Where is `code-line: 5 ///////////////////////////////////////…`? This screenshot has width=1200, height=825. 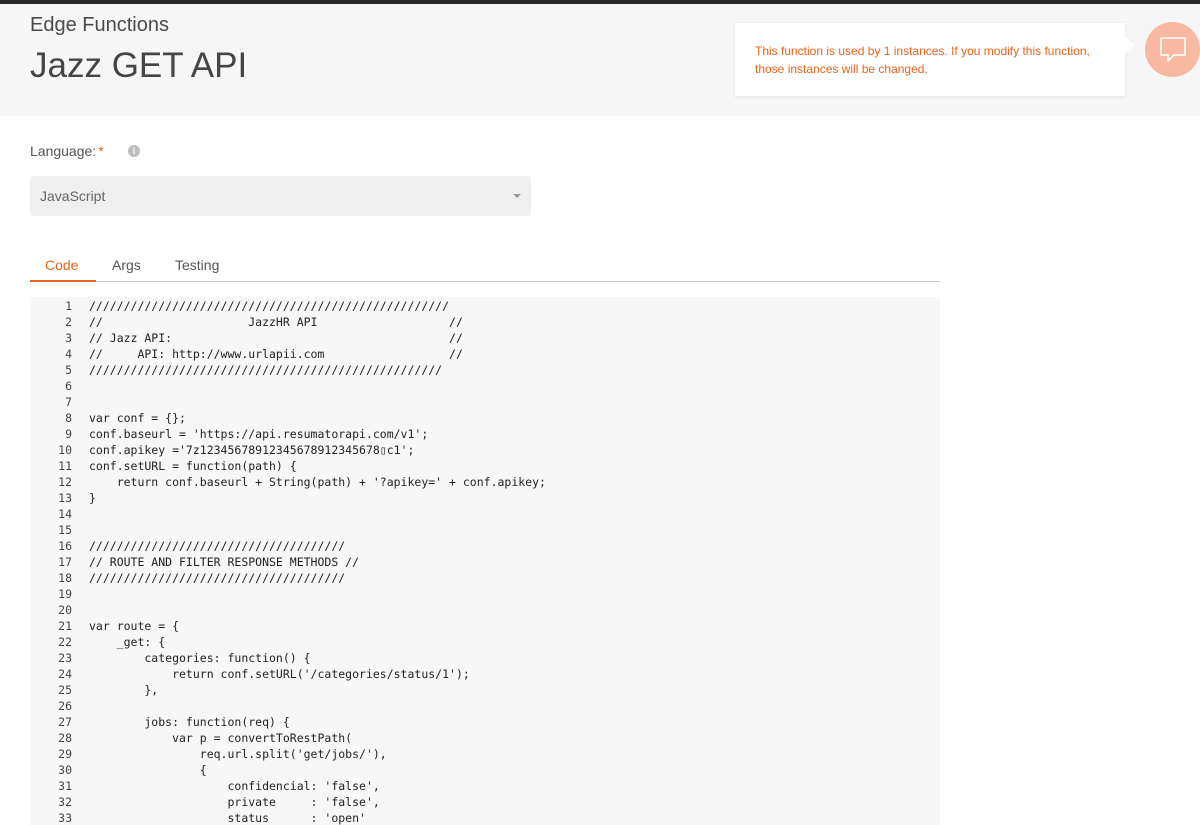 code-line: 5 ///////////////////////////////////////… is located at coordinates (485, 370).